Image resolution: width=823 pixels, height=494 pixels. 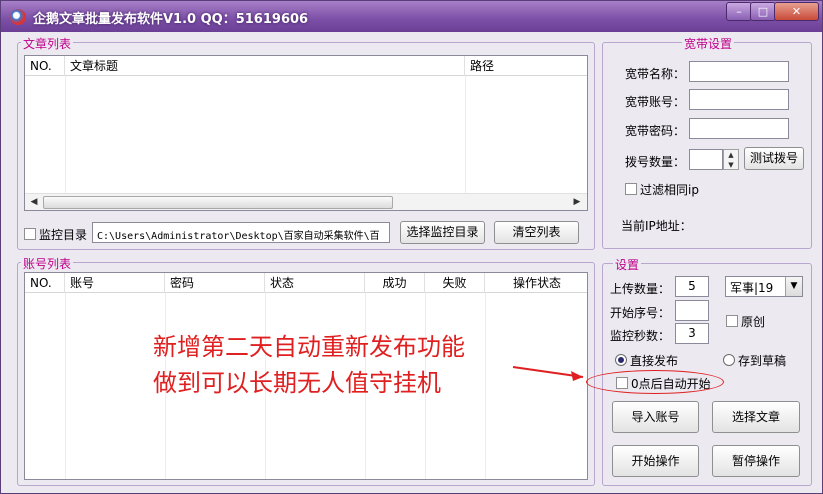 What do you see at coordinates (442, 232) in the screenshot?
I see `select-monitor-dir-button: 选择监控目录` at bounding box center [442, 232].